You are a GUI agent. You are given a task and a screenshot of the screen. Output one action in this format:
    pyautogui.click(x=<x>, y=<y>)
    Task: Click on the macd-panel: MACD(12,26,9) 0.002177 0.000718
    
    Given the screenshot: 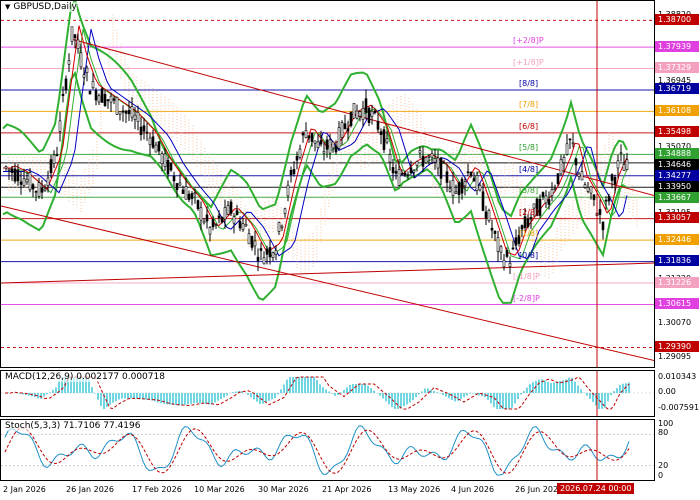 What is the action you would take?
    pyautogui.click(x=327, y=393)
    